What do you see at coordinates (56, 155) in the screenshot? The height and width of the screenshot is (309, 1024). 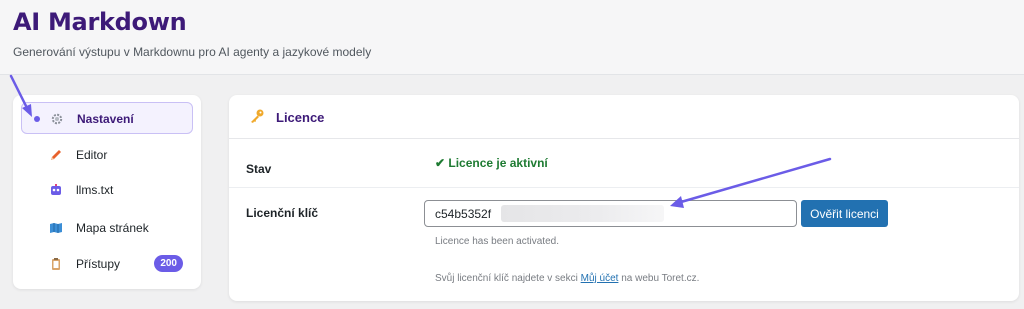 I see `pencil-icon` at bounding box center [56, 155].